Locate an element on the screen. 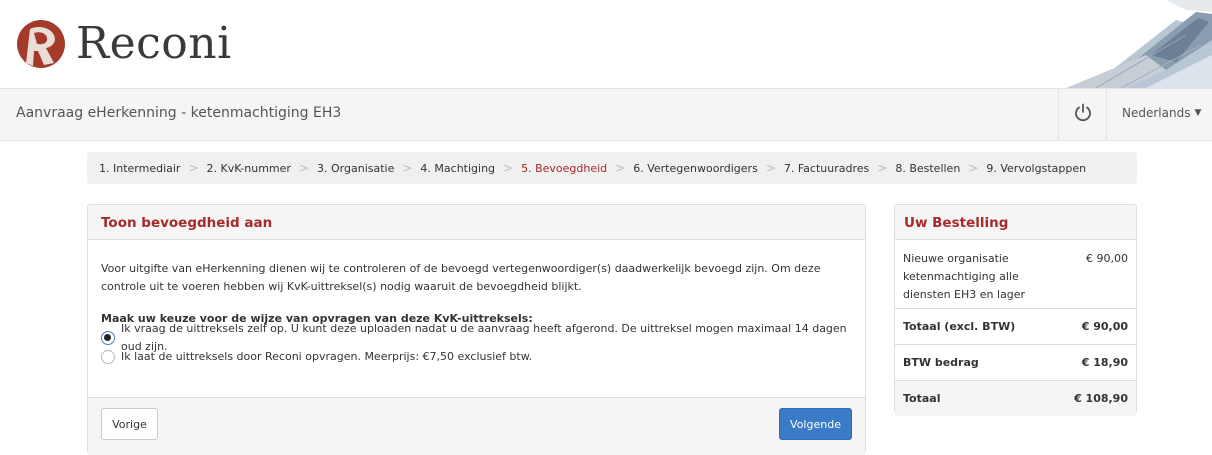  panel-heading: Toon bevoegdheid aan is located at coordinates (476, 222).